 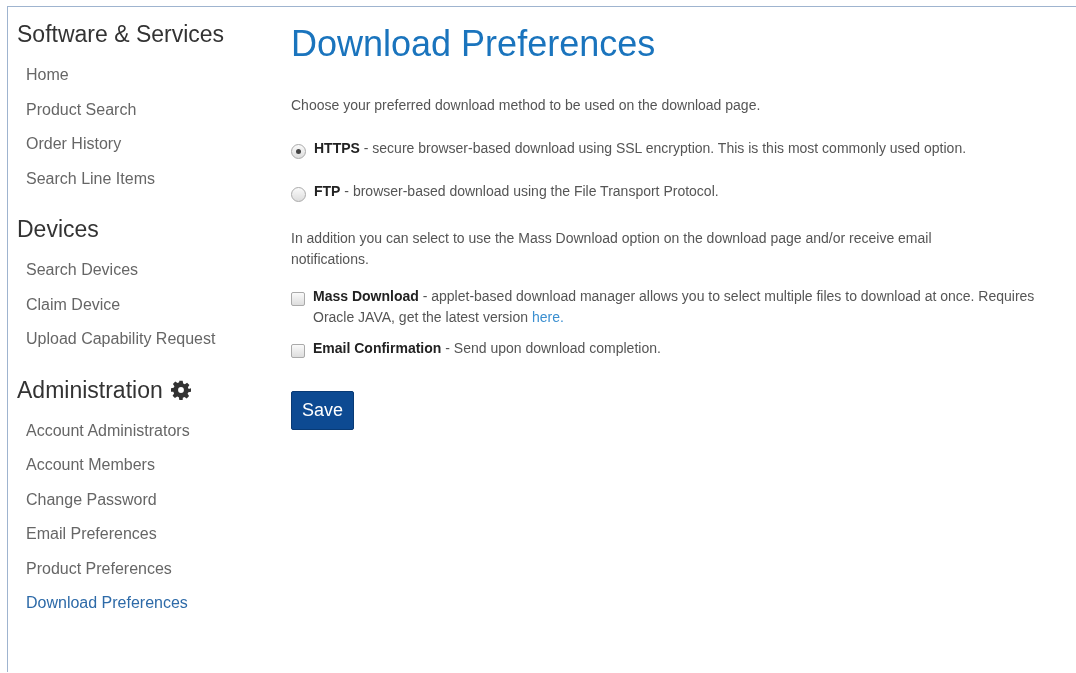 I want to click on option-label: Email Confirmation - Send upon download completion., so click(x=487, y=348).